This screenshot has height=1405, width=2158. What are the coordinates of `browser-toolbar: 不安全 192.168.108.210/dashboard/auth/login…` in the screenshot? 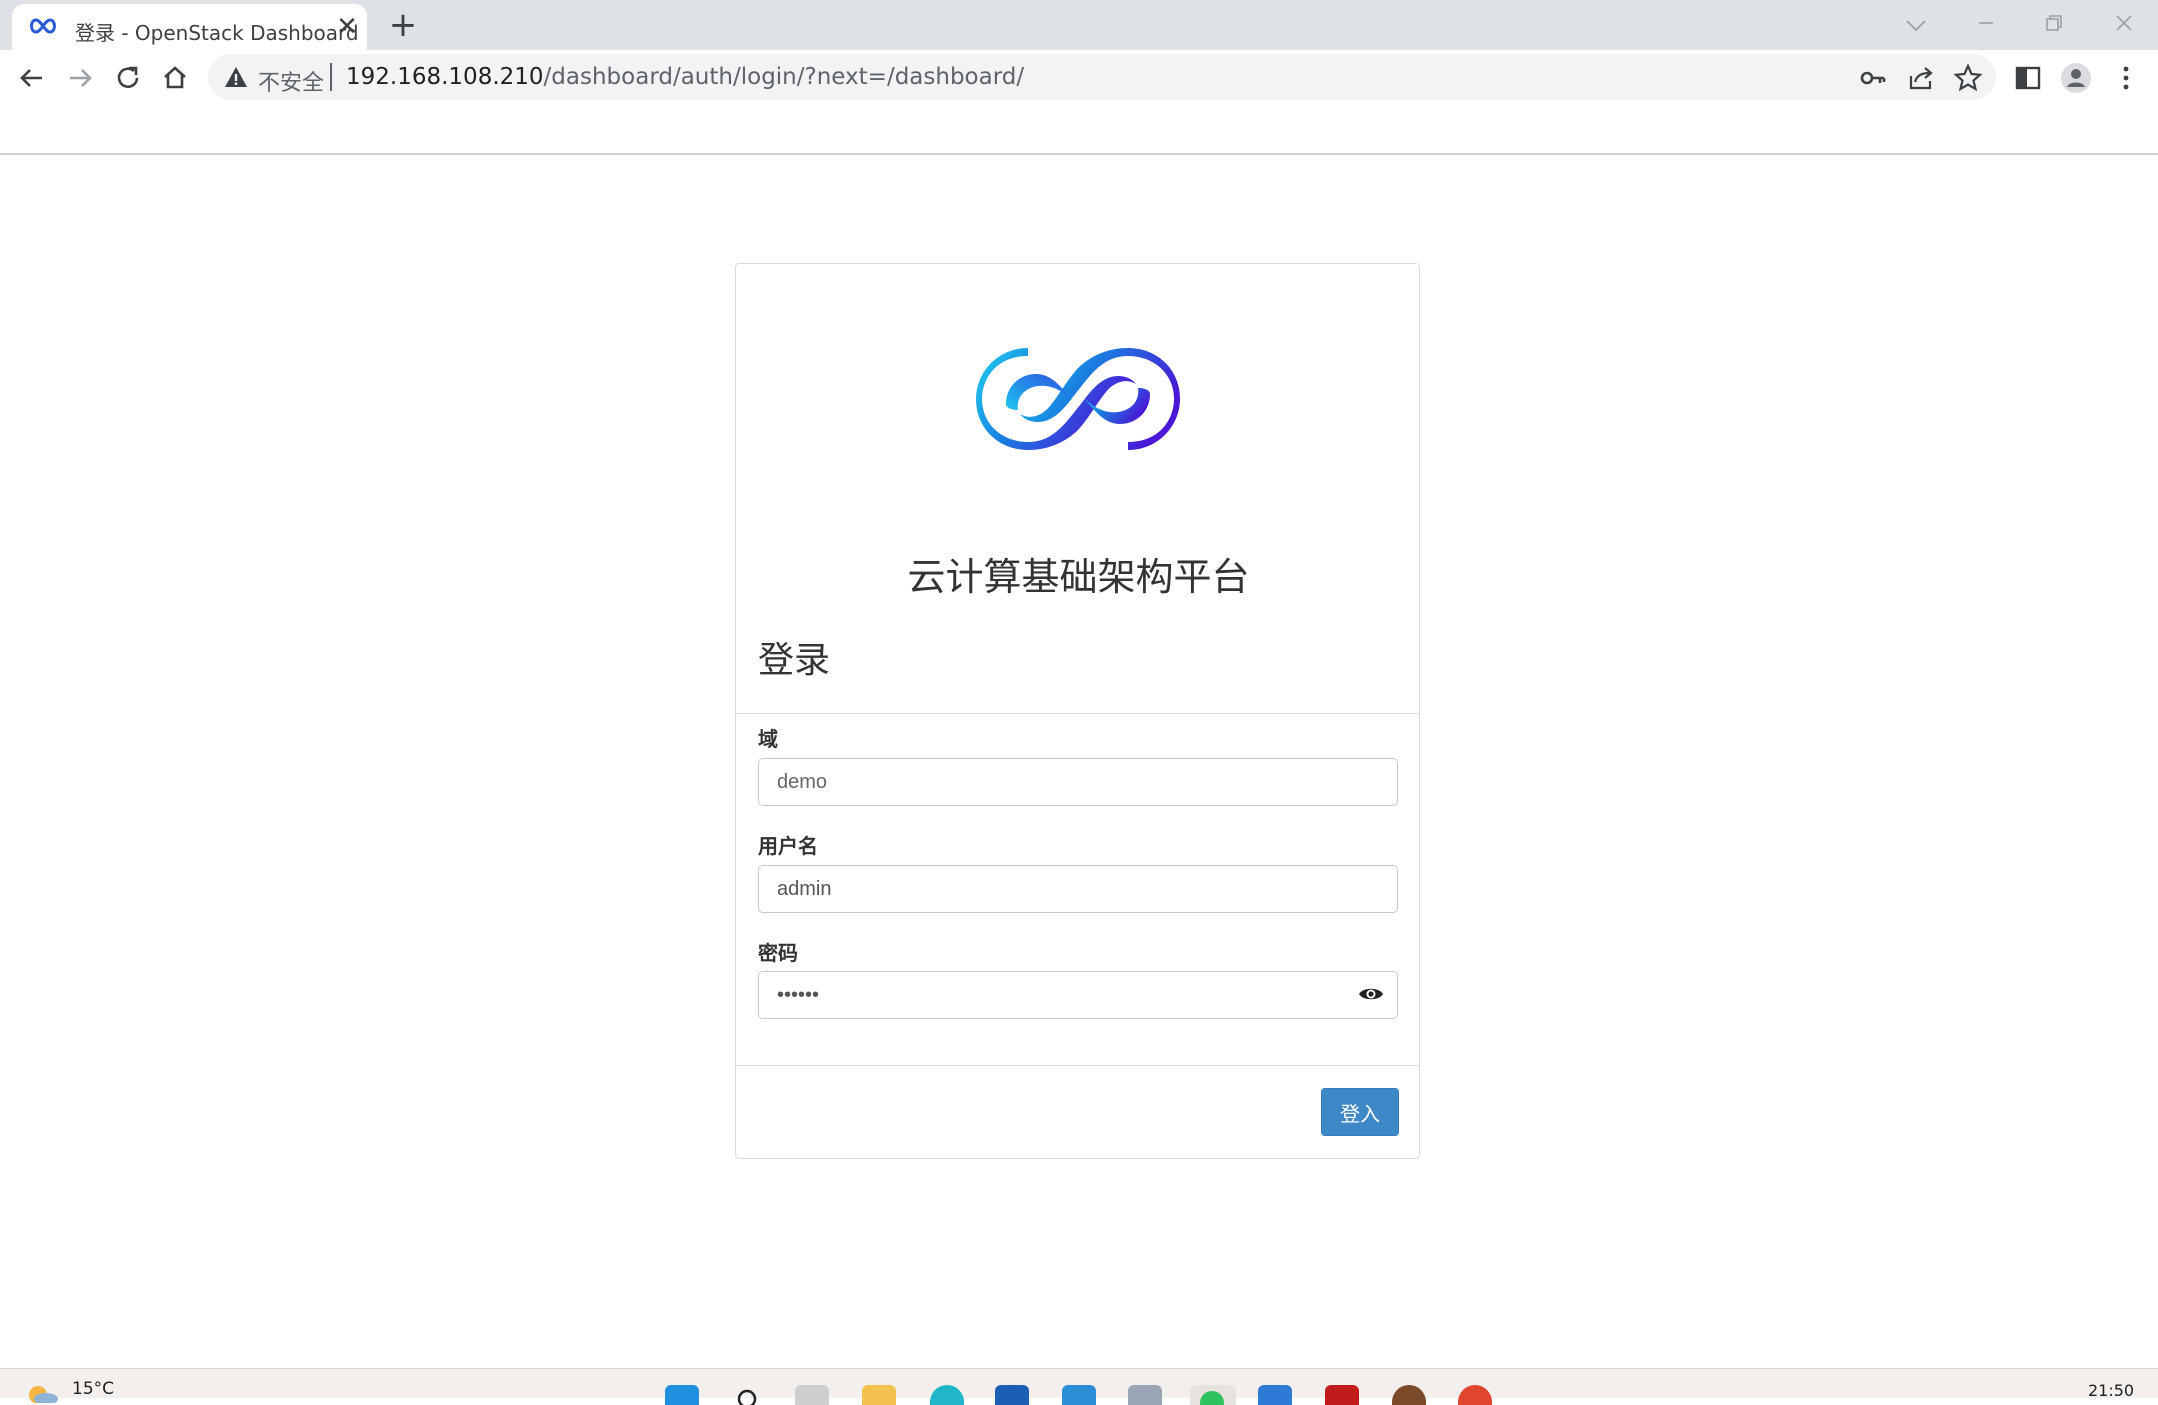 It's located at (1079, 77).